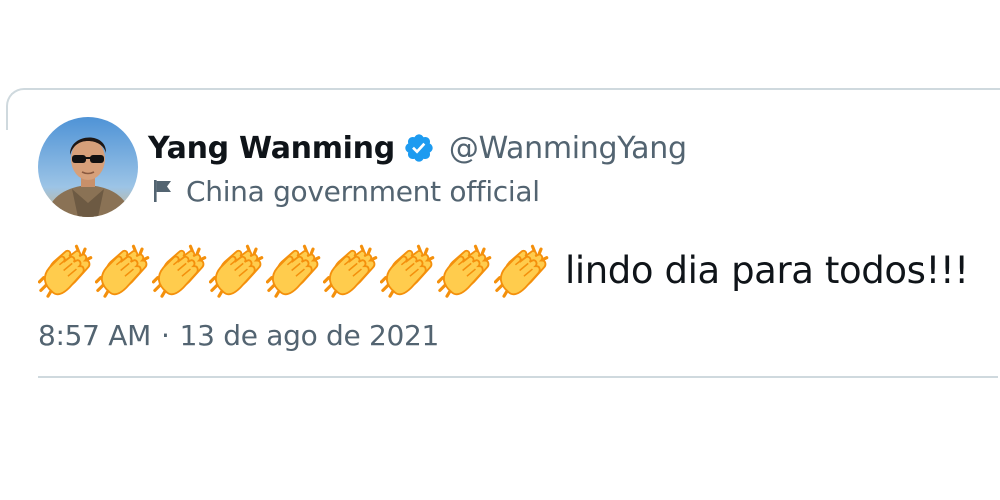 The image size is (1000, 500). What do you see at coordinates (767, 270) in the screenshot?
I see `tweet-text: lindo dia para todos!!!` at bounding box center [767, 270].